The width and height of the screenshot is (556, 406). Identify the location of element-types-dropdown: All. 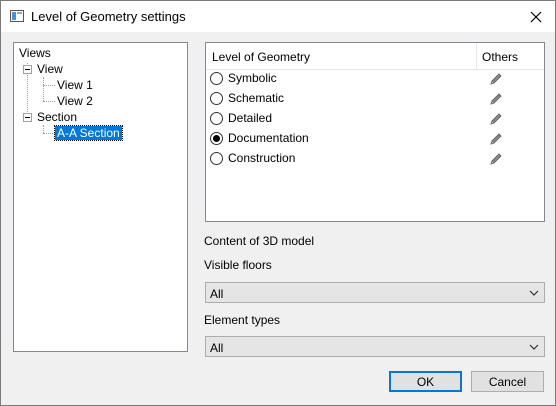
(375, 346).